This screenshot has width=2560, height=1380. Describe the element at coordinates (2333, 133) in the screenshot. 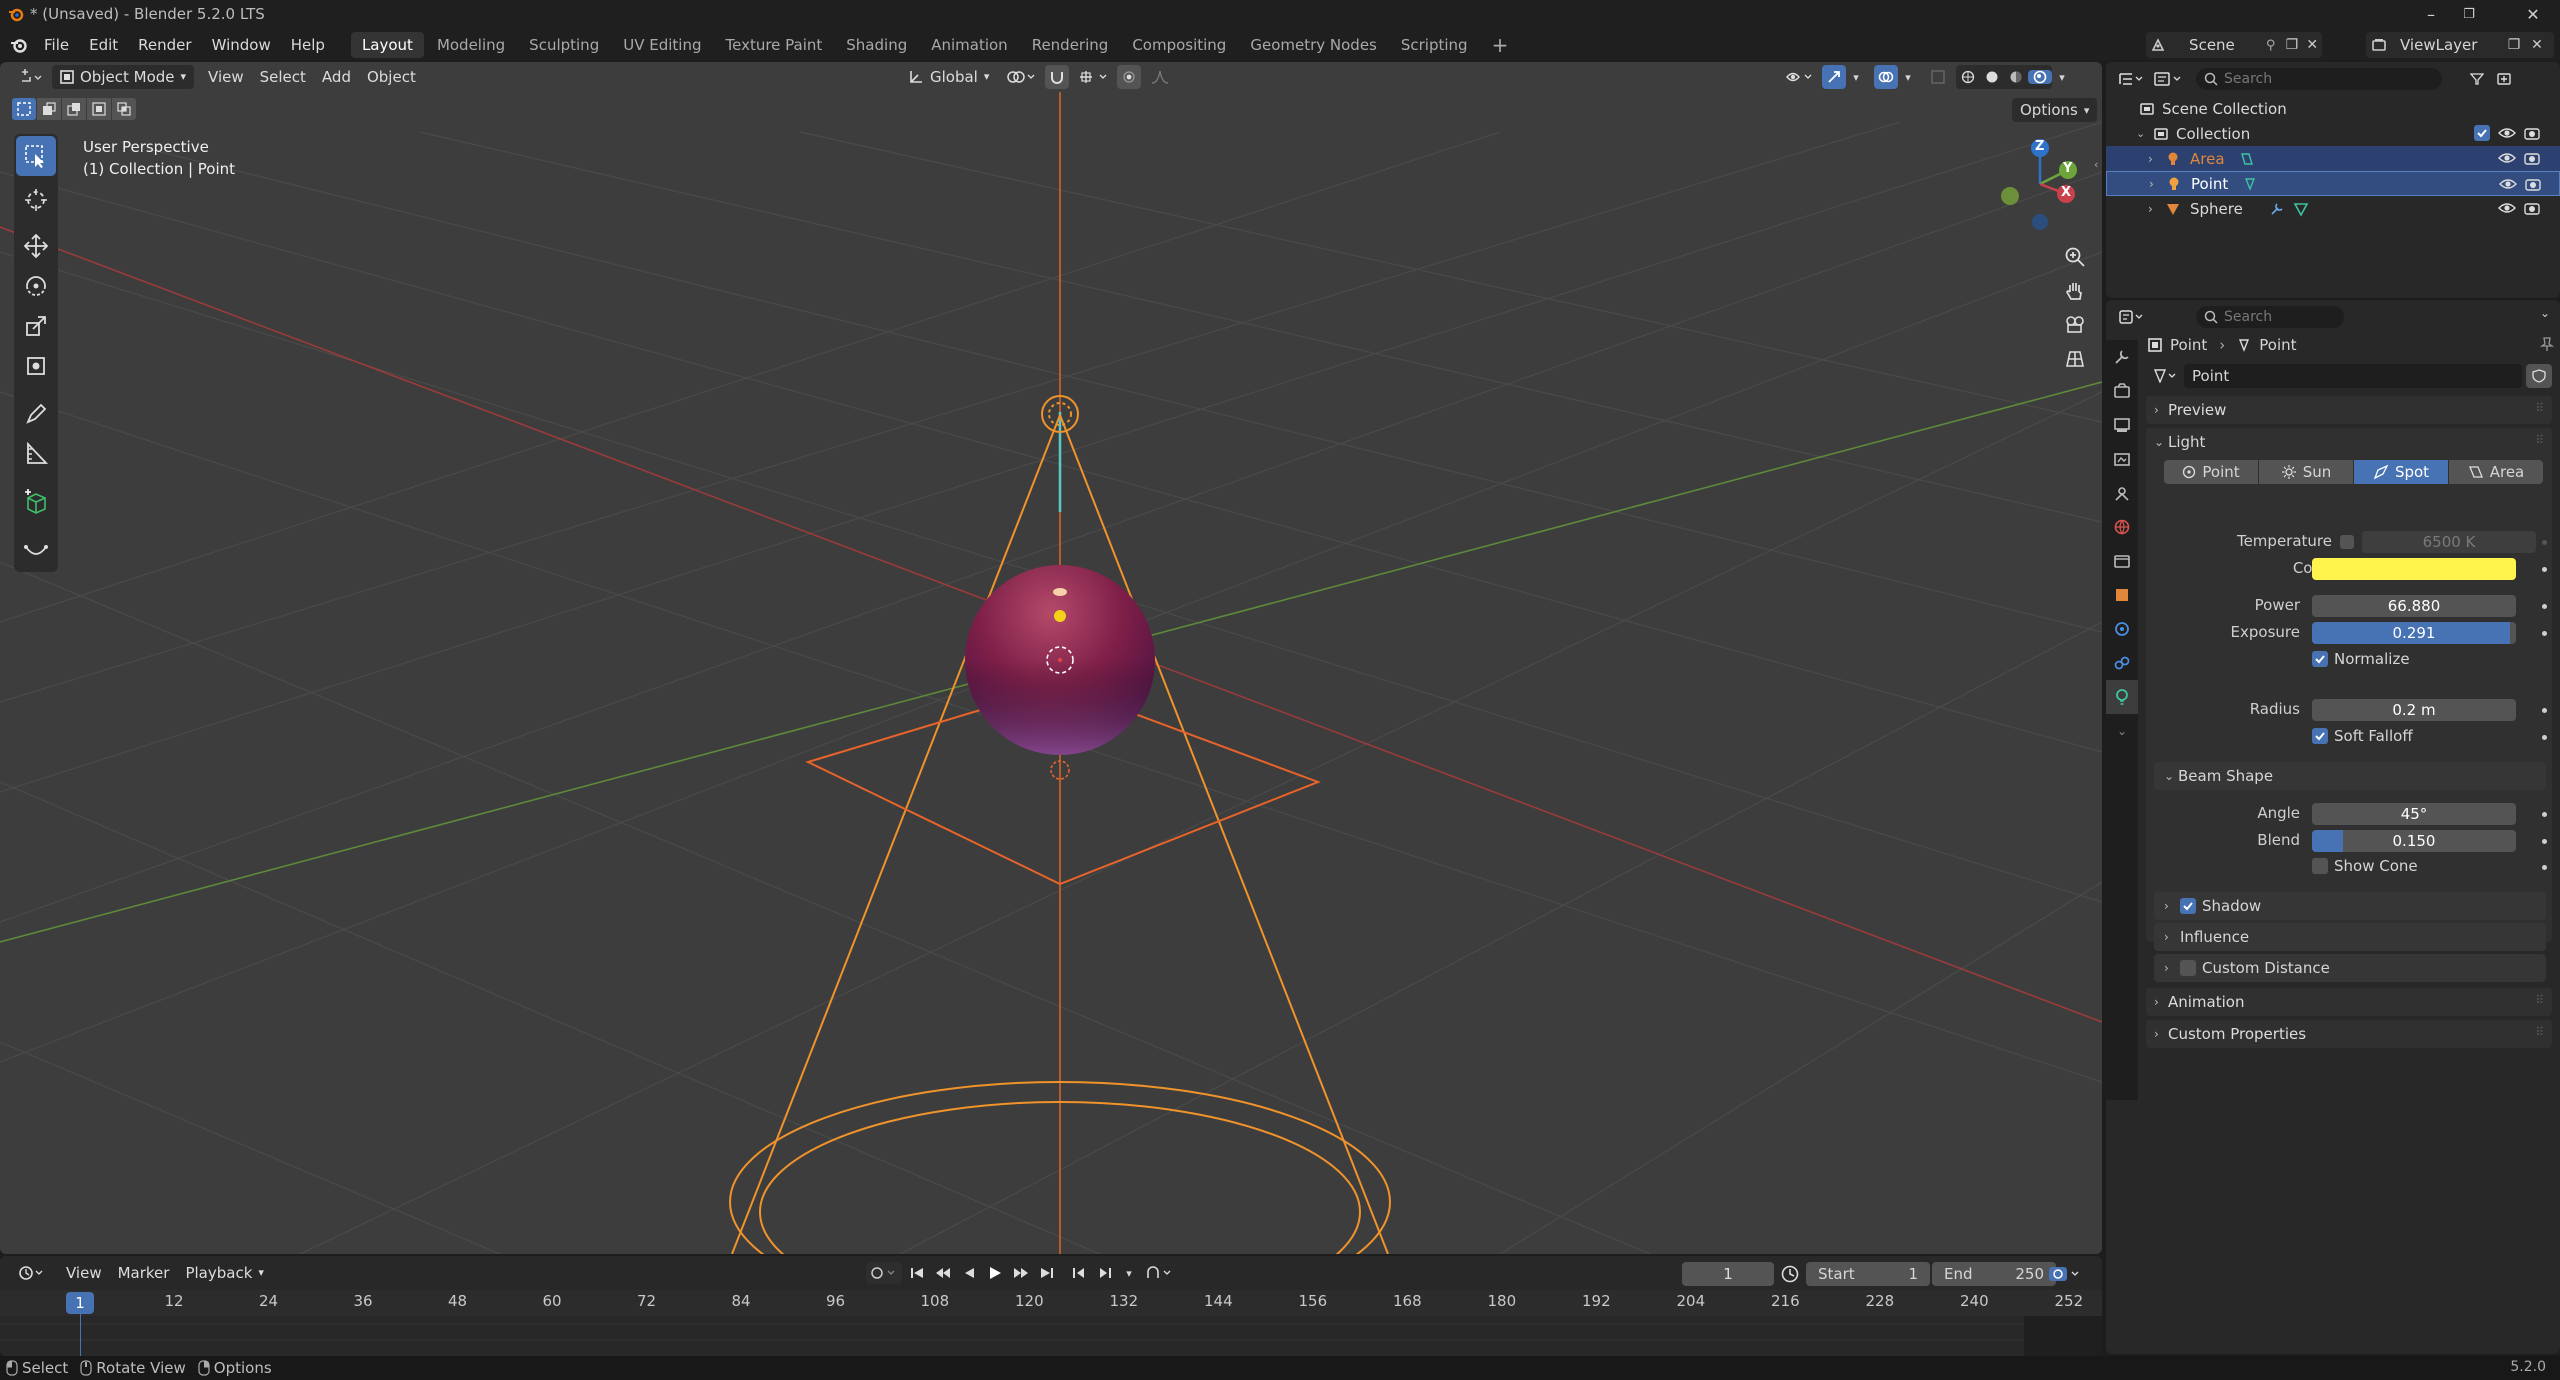

I see `outliner-collection-row: ⌄ Collection` at that location.